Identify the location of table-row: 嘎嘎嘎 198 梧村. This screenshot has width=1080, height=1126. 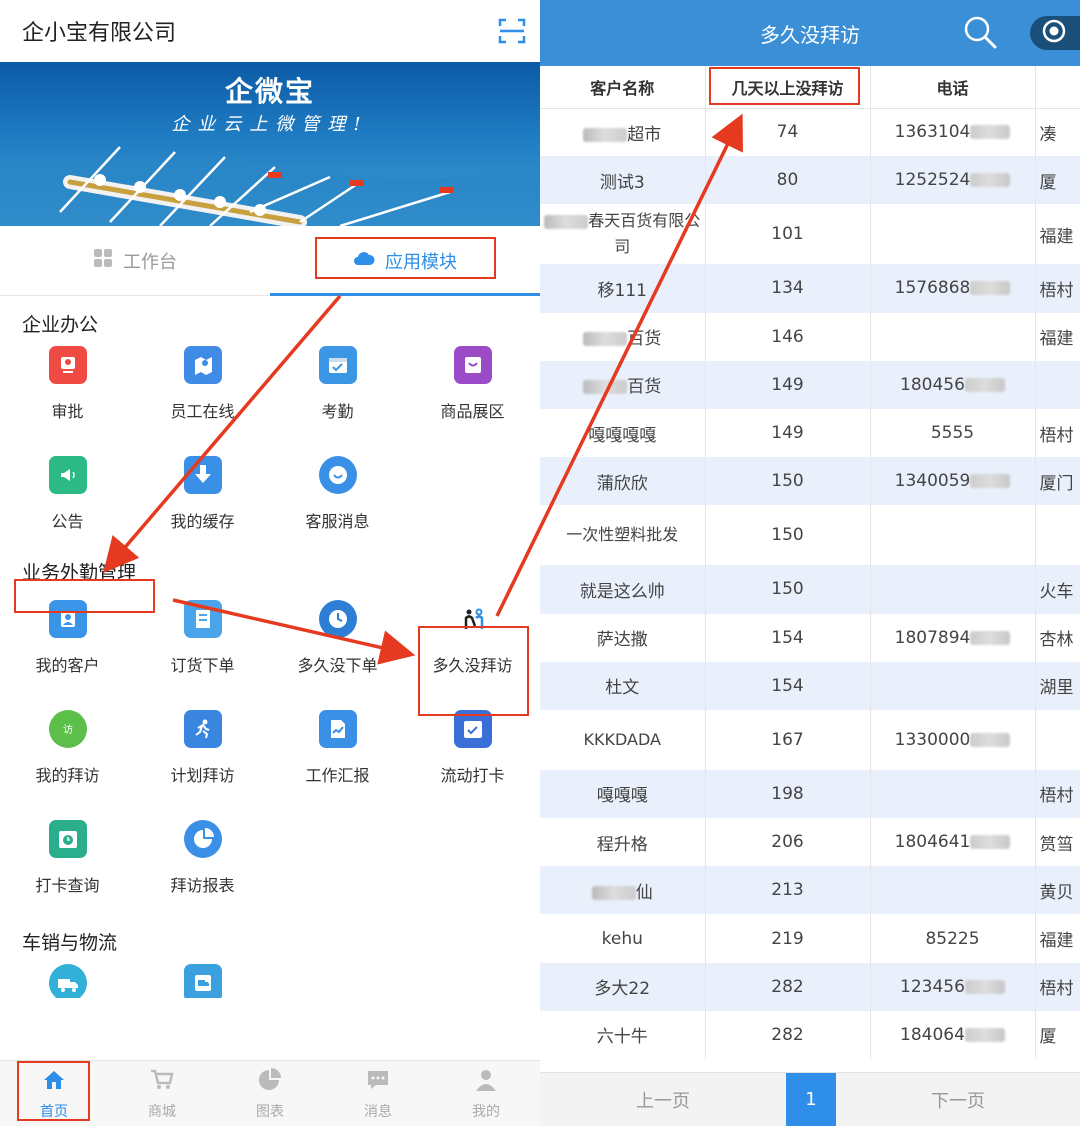
(810, 794).